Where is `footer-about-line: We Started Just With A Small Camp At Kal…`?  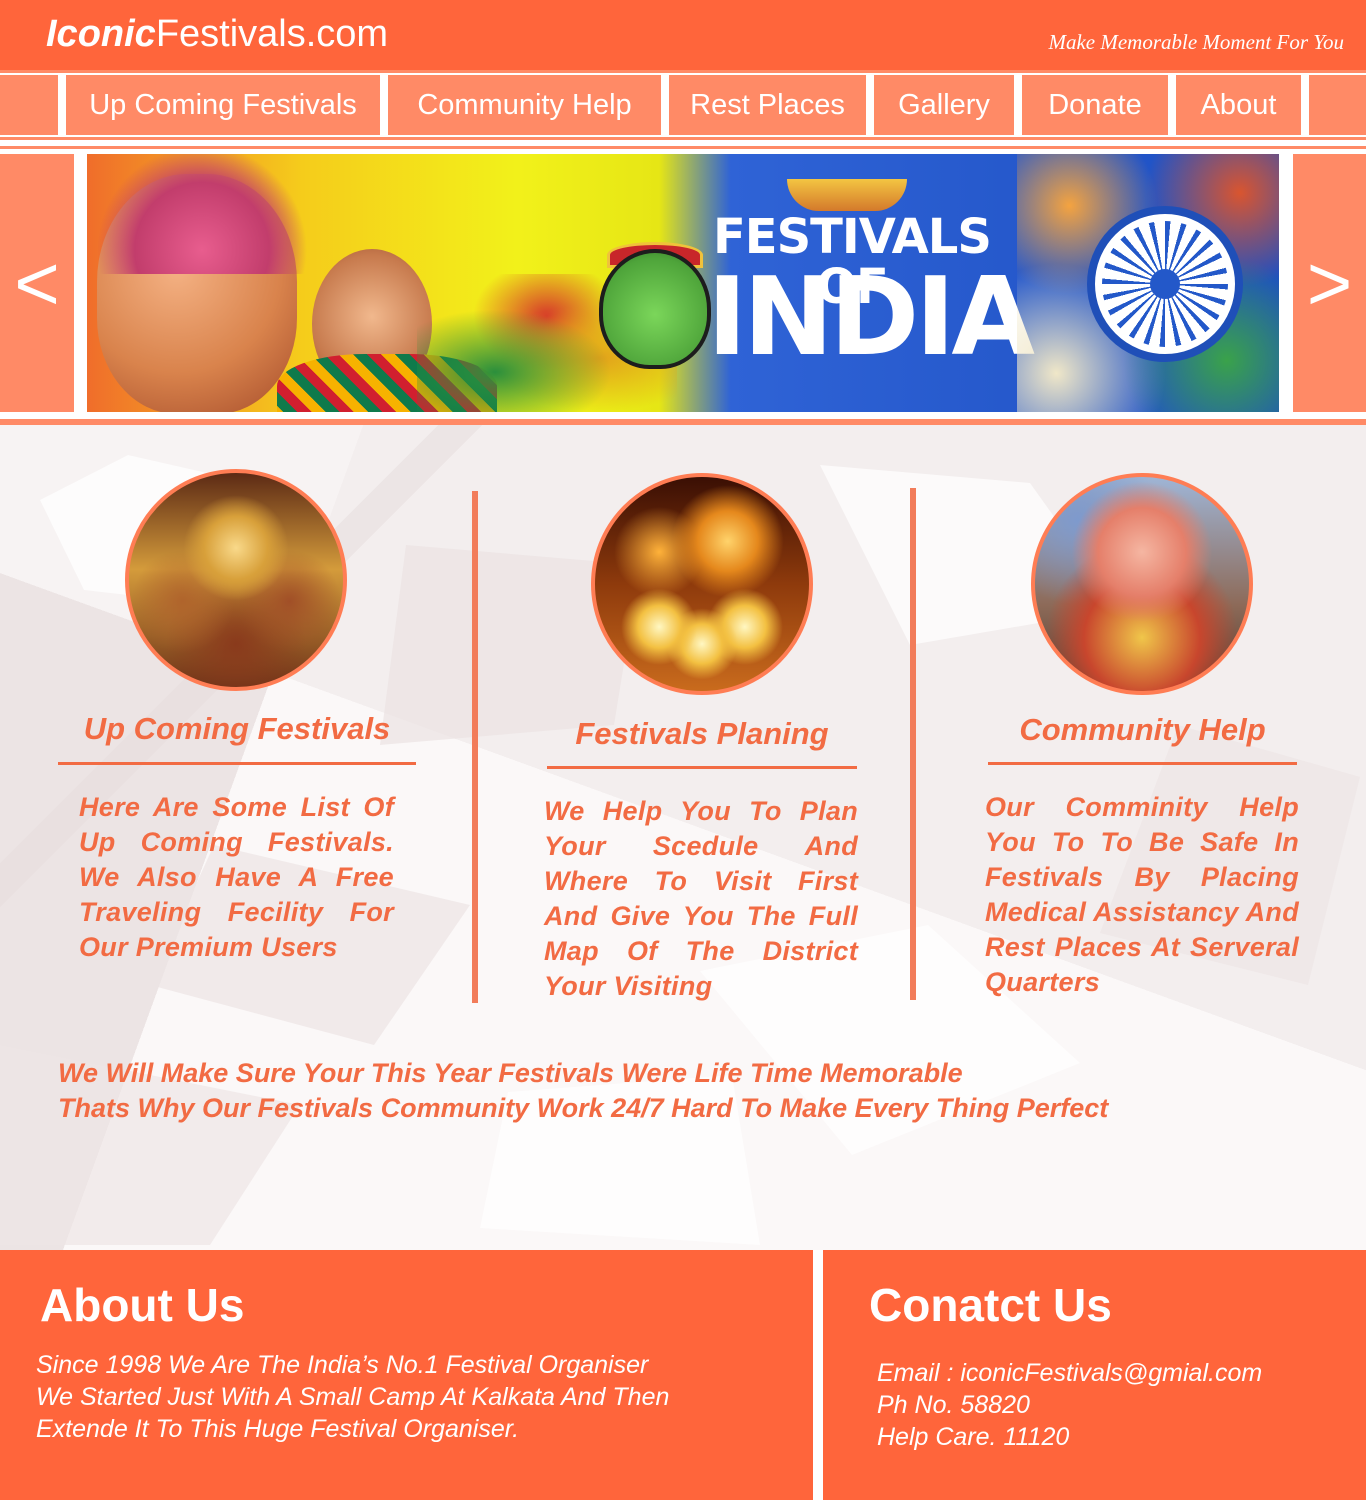 footer-about-line: We Started Just With A Small Camp At Kal… is located at coordinates (353, 1397).